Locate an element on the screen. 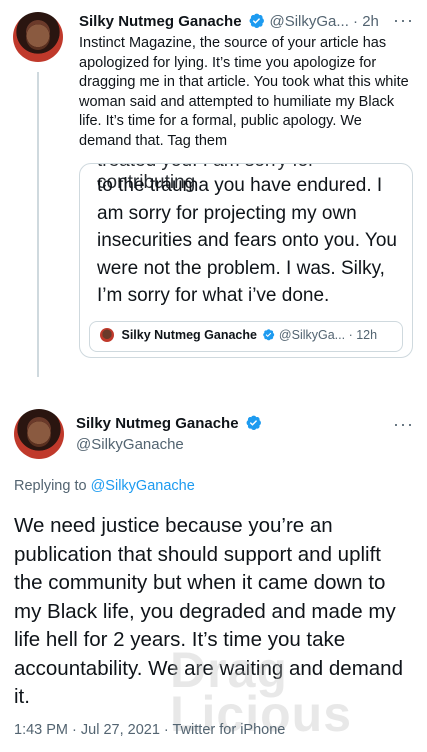 Image resolution: width=427 pixels, height=752 pixels. handle-and-time: @SilkyGa... · 2h is located at coordinates (323, 21).